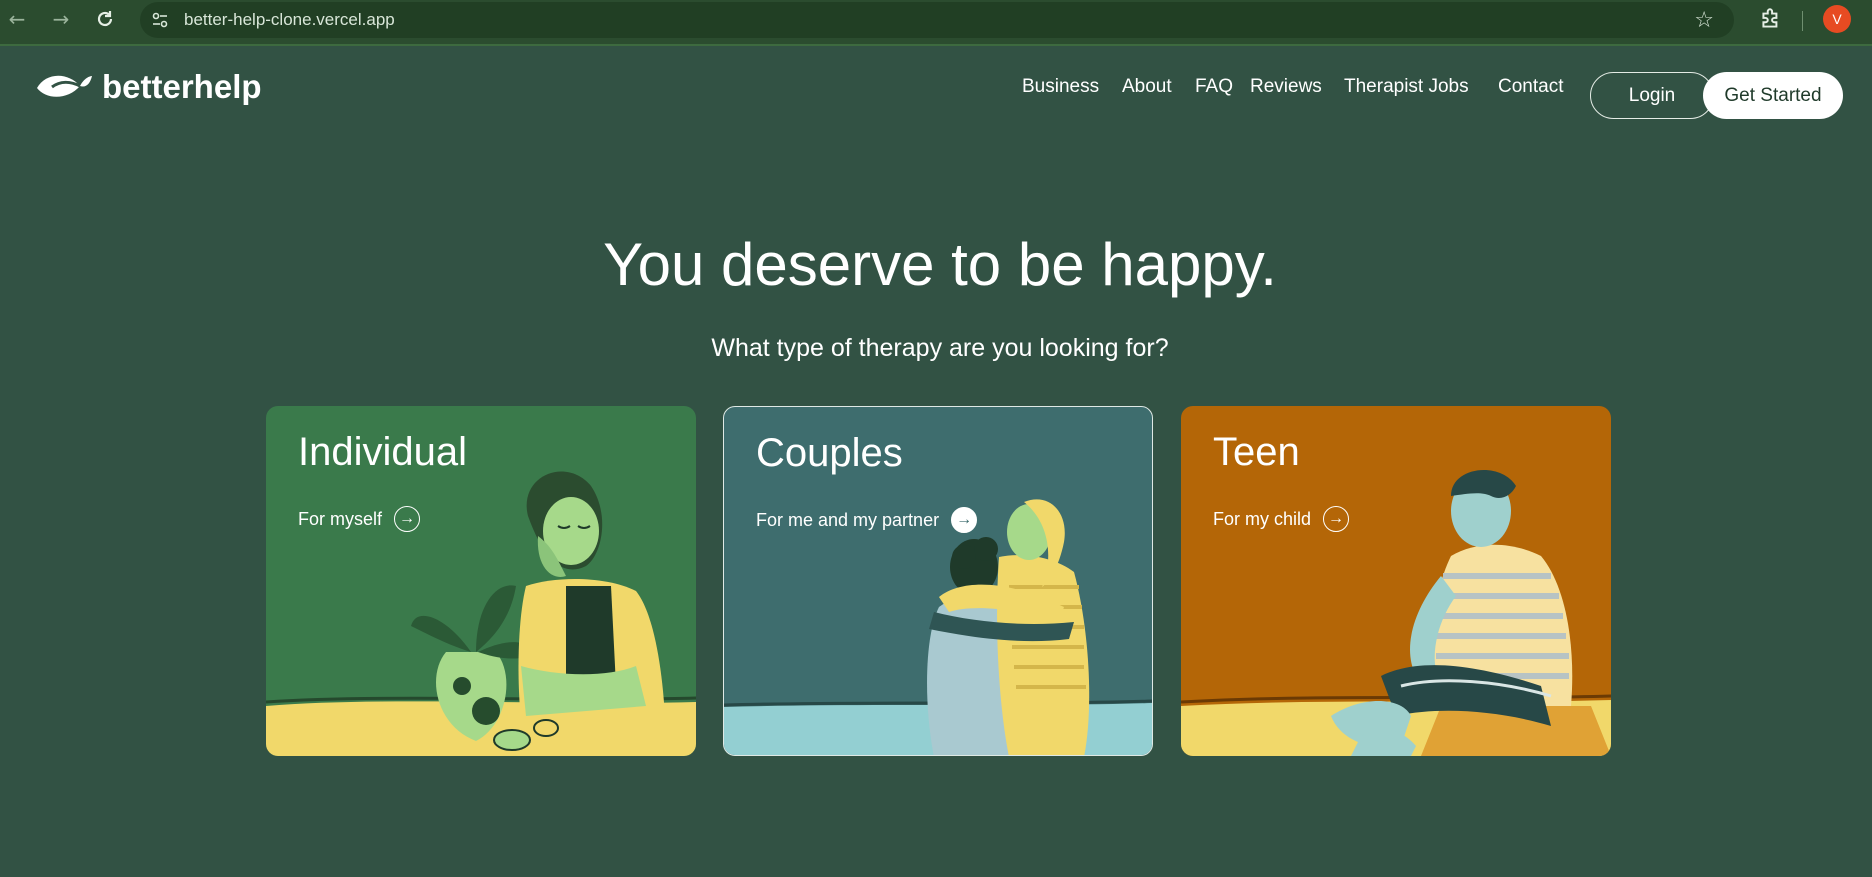 Image resolution: width=1872 pixels, height=877 pixels. I want to click on card-title: Couples, so click(829, 453).